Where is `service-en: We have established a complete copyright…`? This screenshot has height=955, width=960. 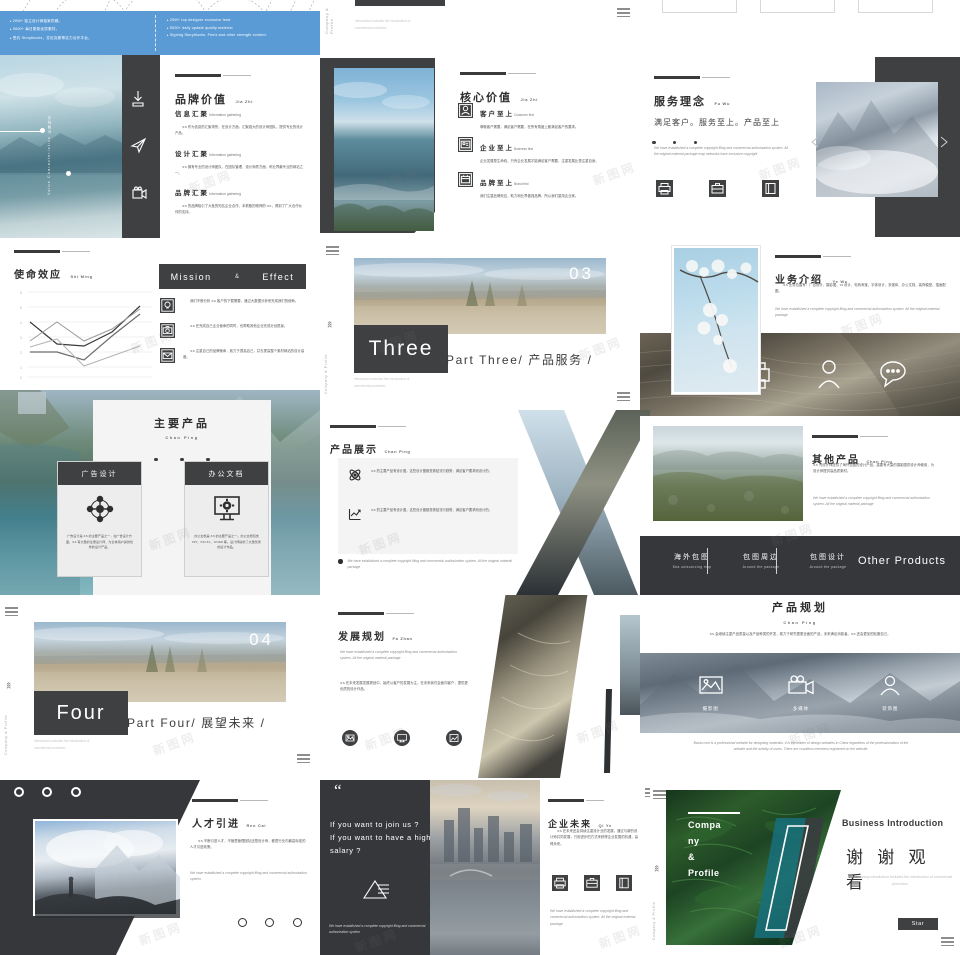
service-en: We have established a complete copyright… is located at coordinates (721, 151).